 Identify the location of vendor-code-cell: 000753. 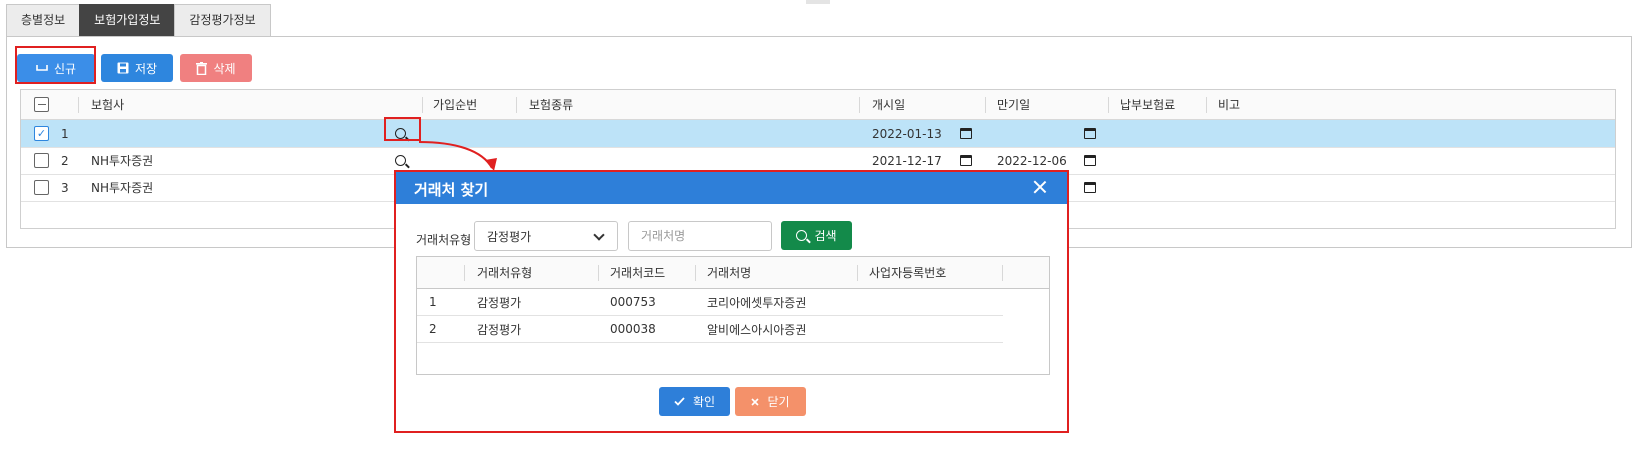
(633, 302).